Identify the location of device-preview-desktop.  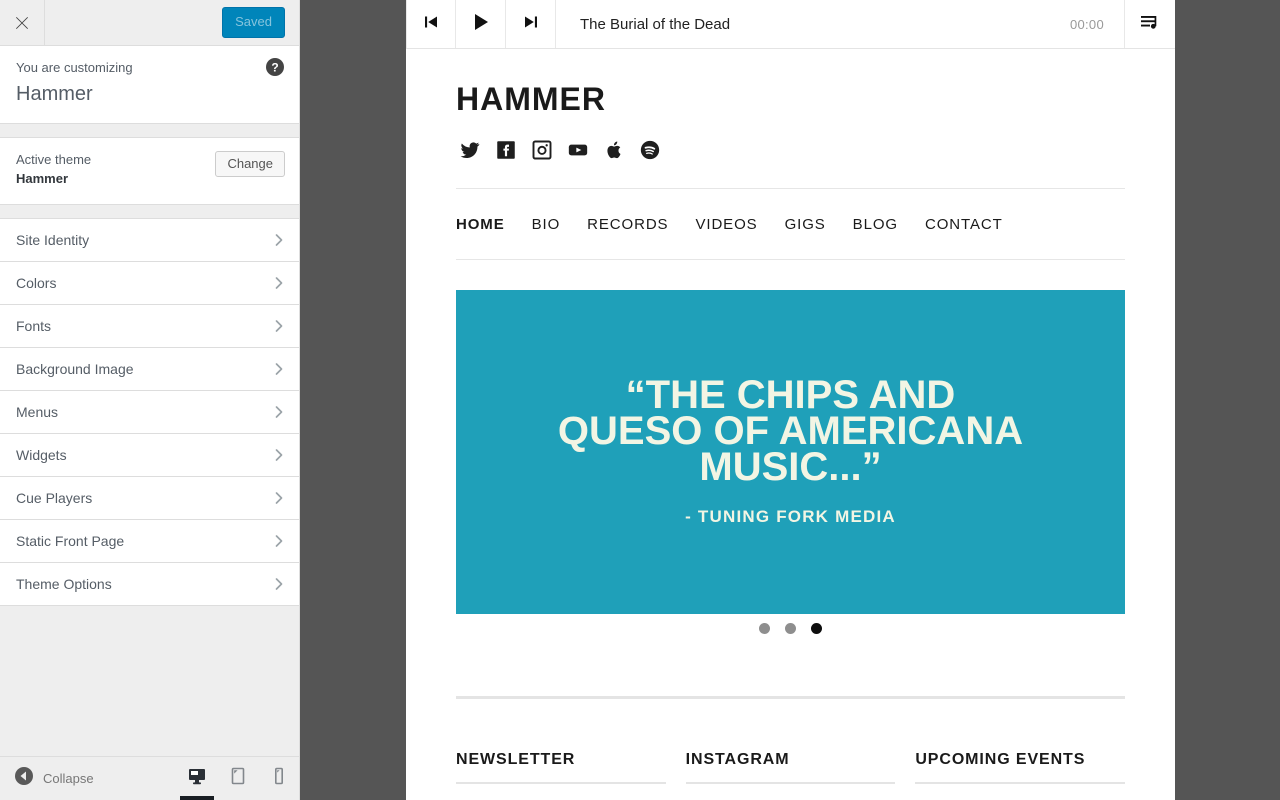
(196, 778).